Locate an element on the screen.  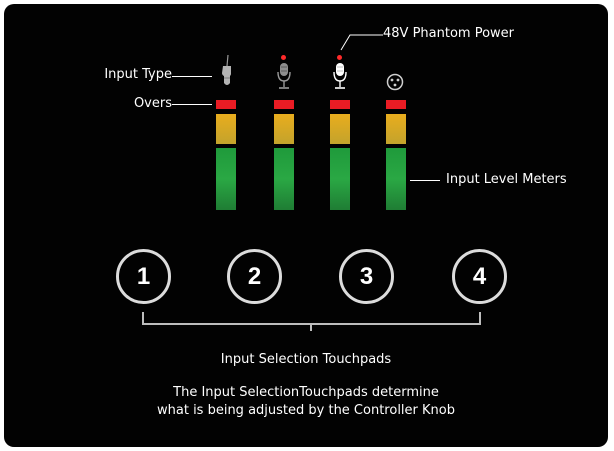
label-overs: Overs is located at coordinates (152, 103).